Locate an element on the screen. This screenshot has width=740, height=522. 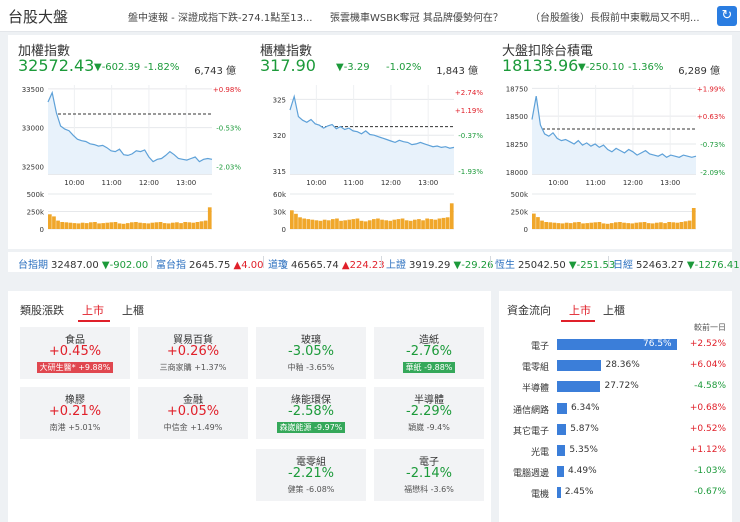
strip-item-dow: 道瓊 46565.74 ▲224.23 is located at coordinates (326, 263).